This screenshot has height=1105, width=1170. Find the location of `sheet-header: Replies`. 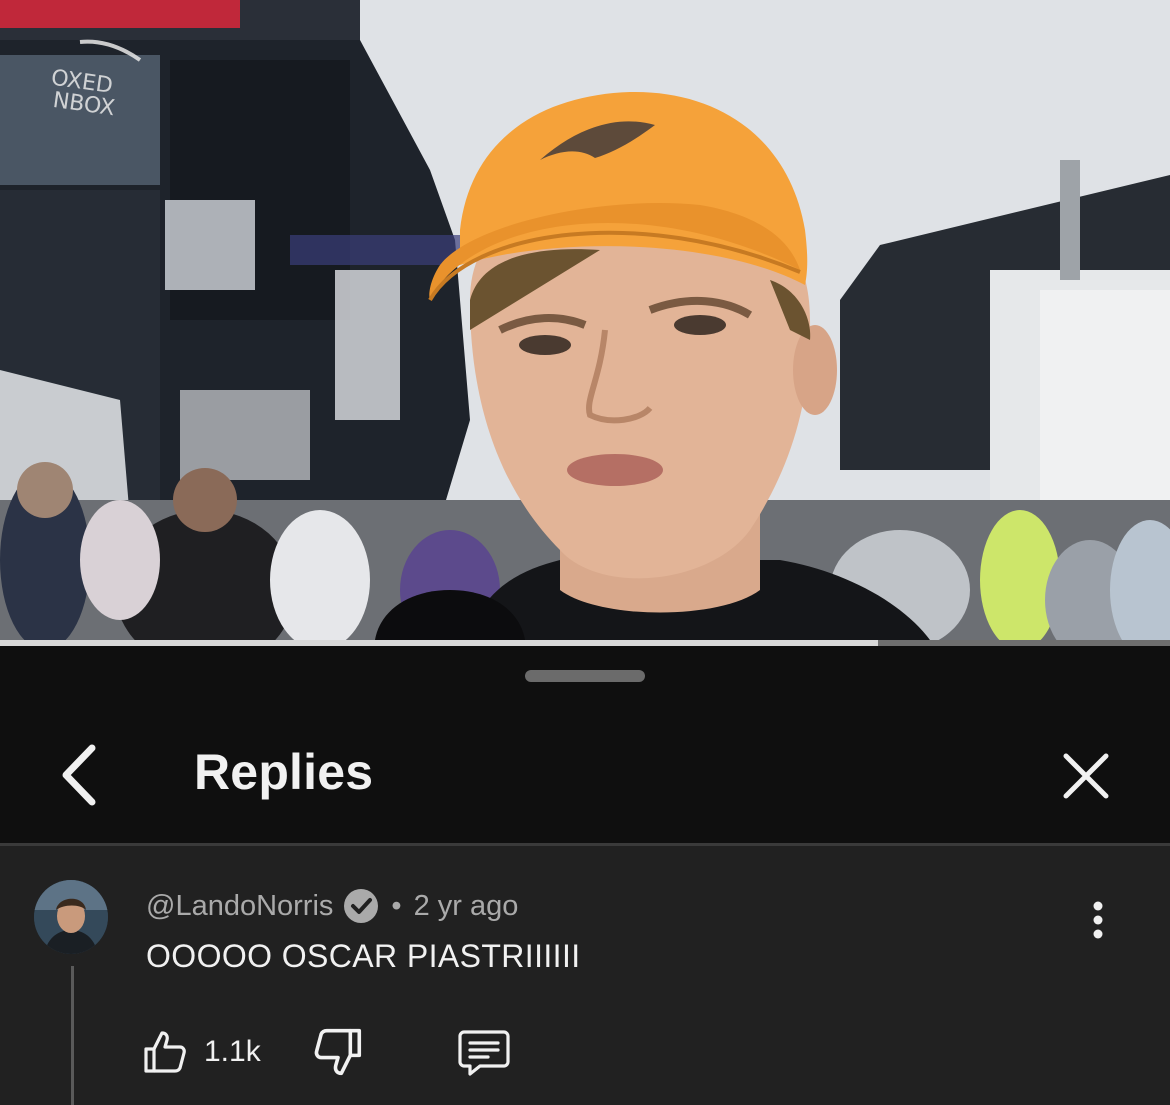

sheet-header: Replies is located at coordinates (585, 773).